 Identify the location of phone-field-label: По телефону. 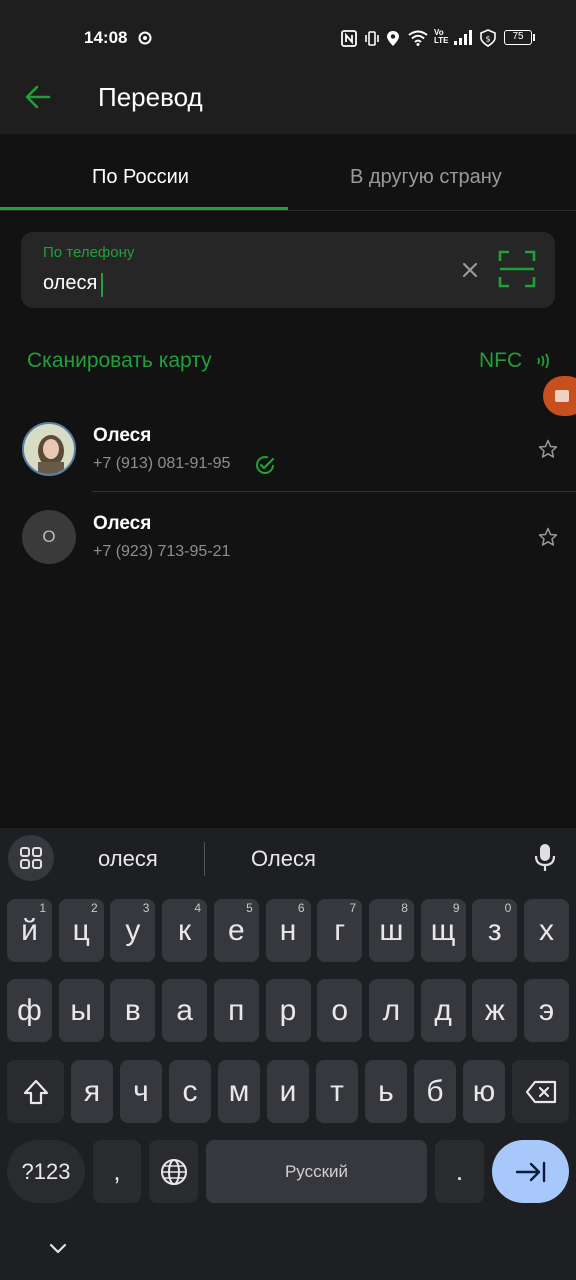
(89, 252).